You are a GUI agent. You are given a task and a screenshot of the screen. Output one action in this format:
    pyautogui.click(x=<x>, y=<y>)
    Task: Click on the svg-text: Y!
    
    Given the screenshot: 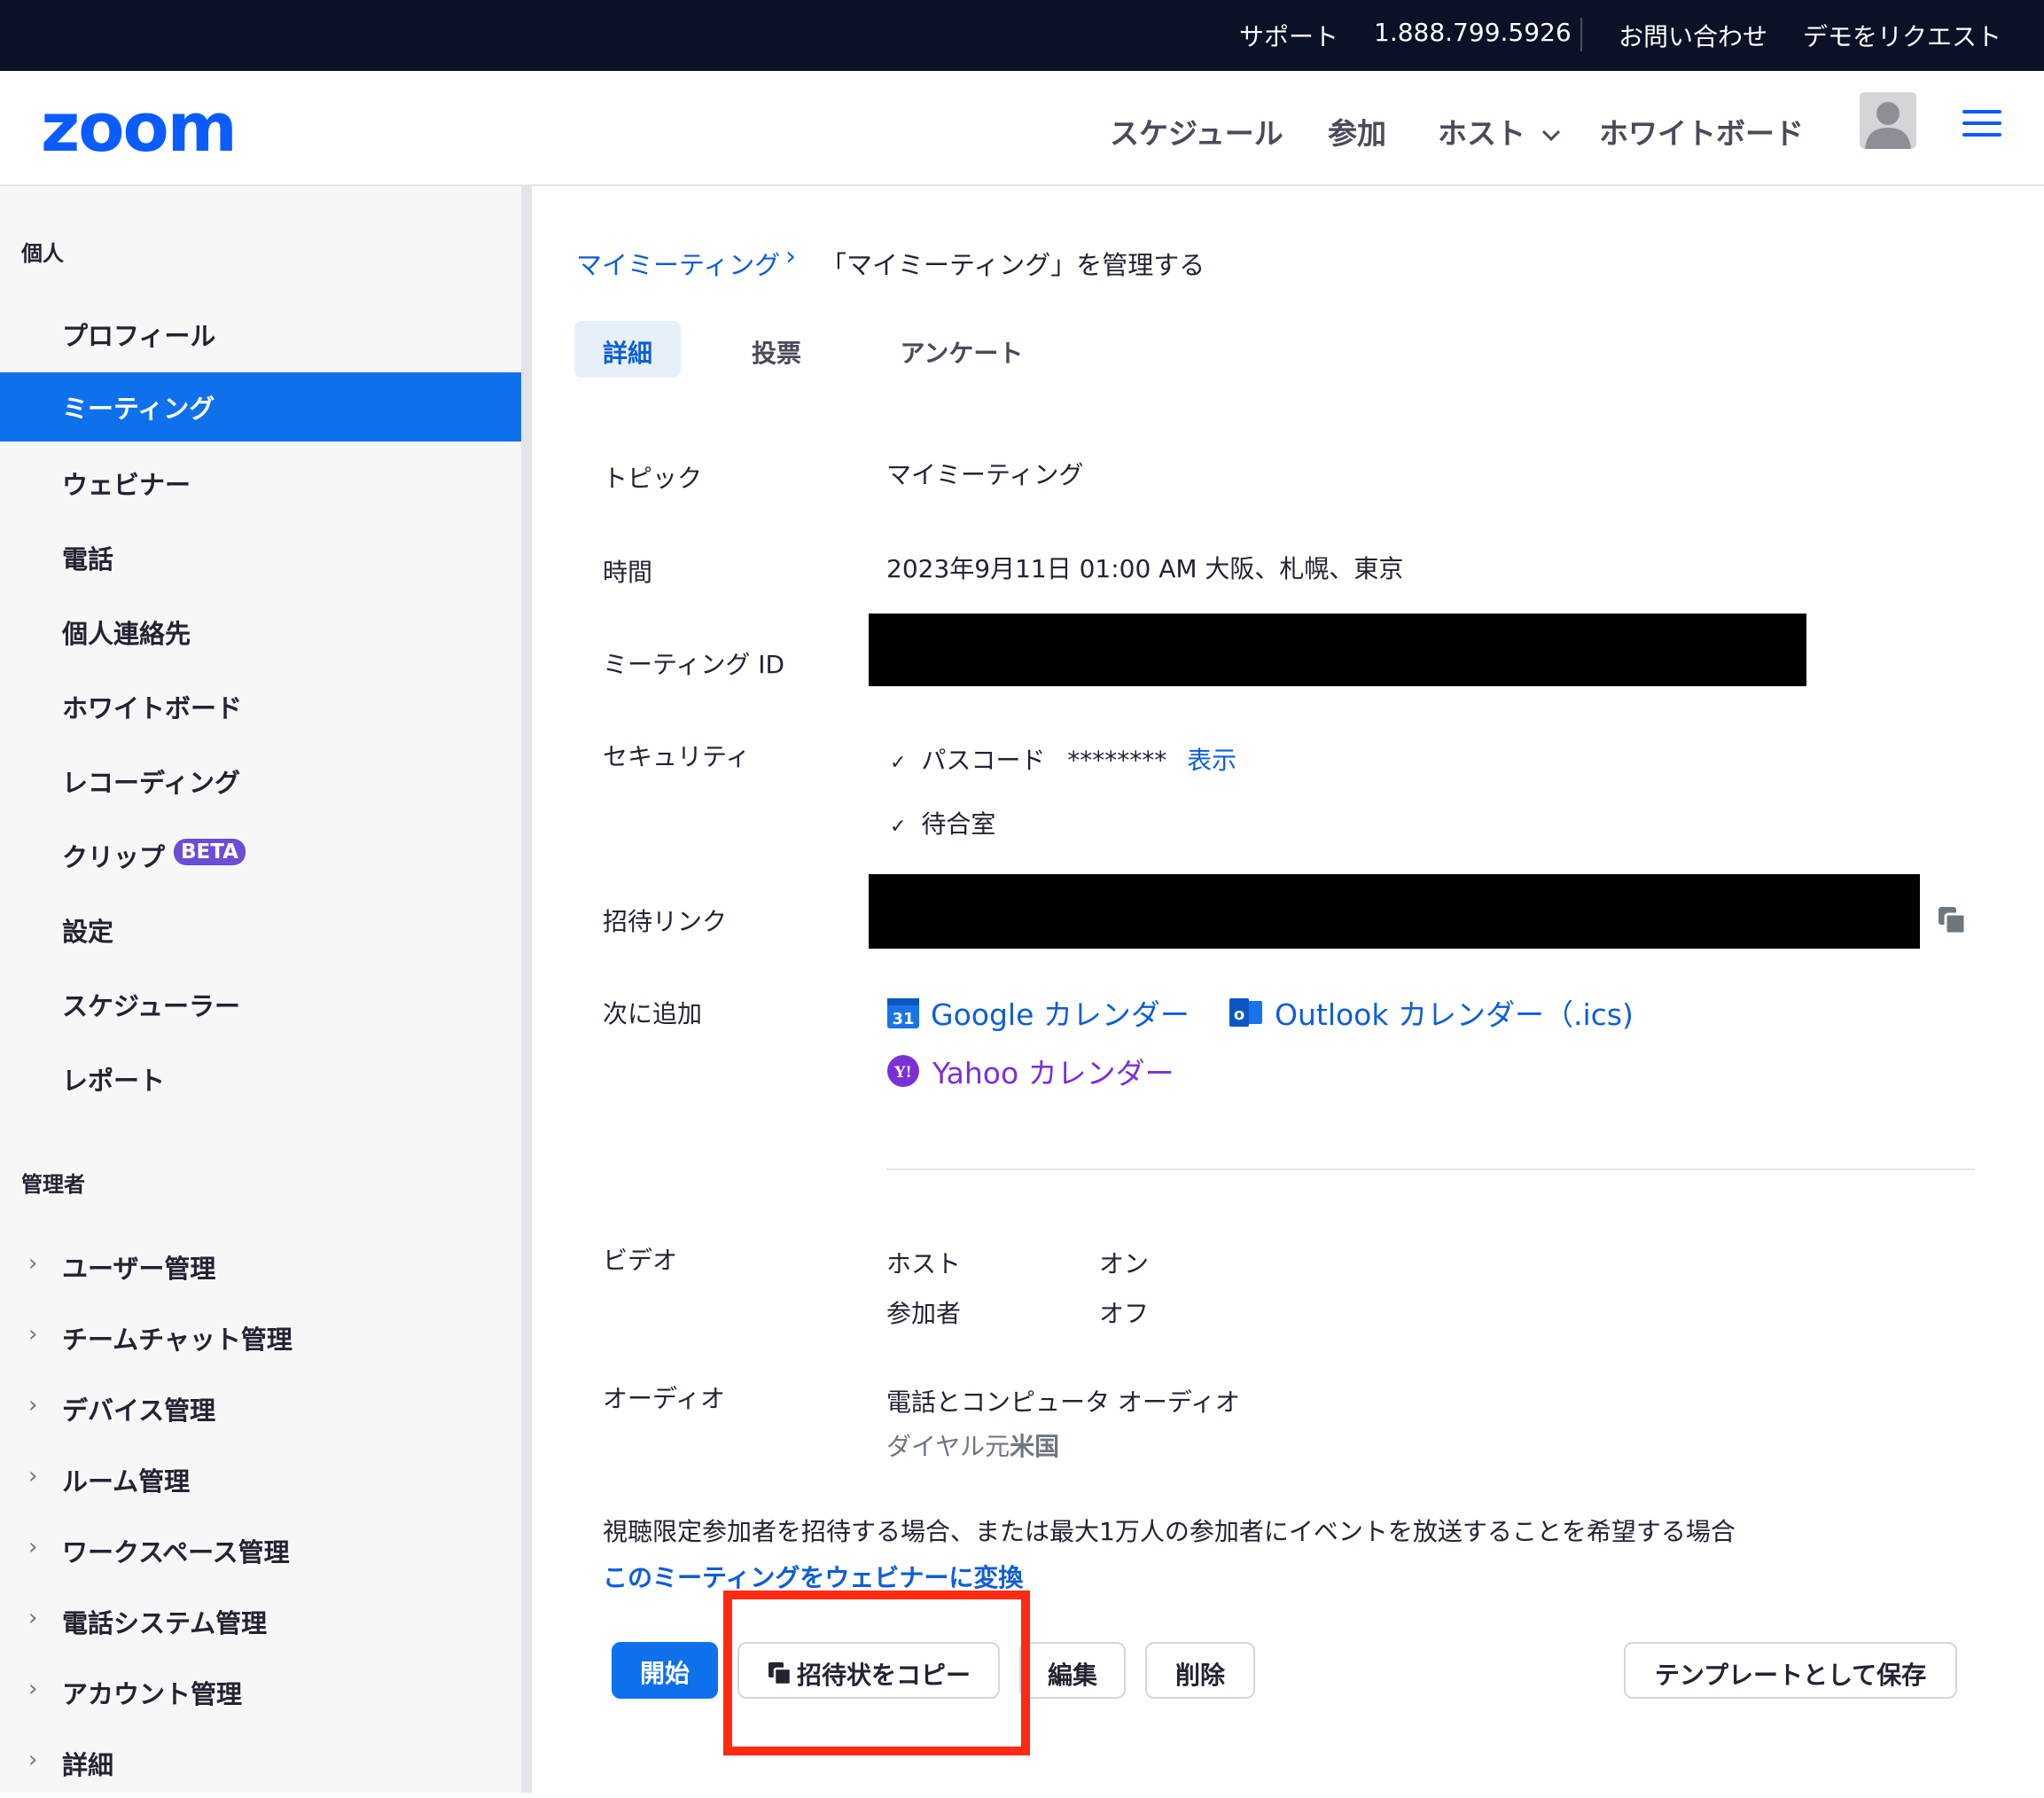 What is the action you would take?
    pyautogui.click(x=902, y=1073)
    